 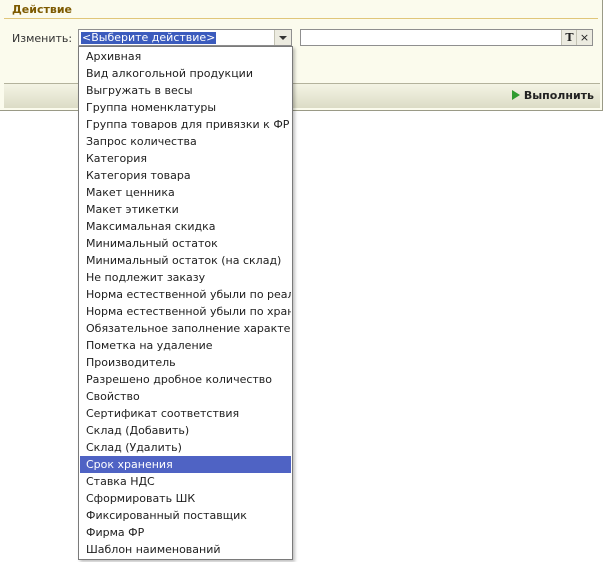 I want to click on dropdown-item: Склад (Удалить), so click(x=185, y=447).